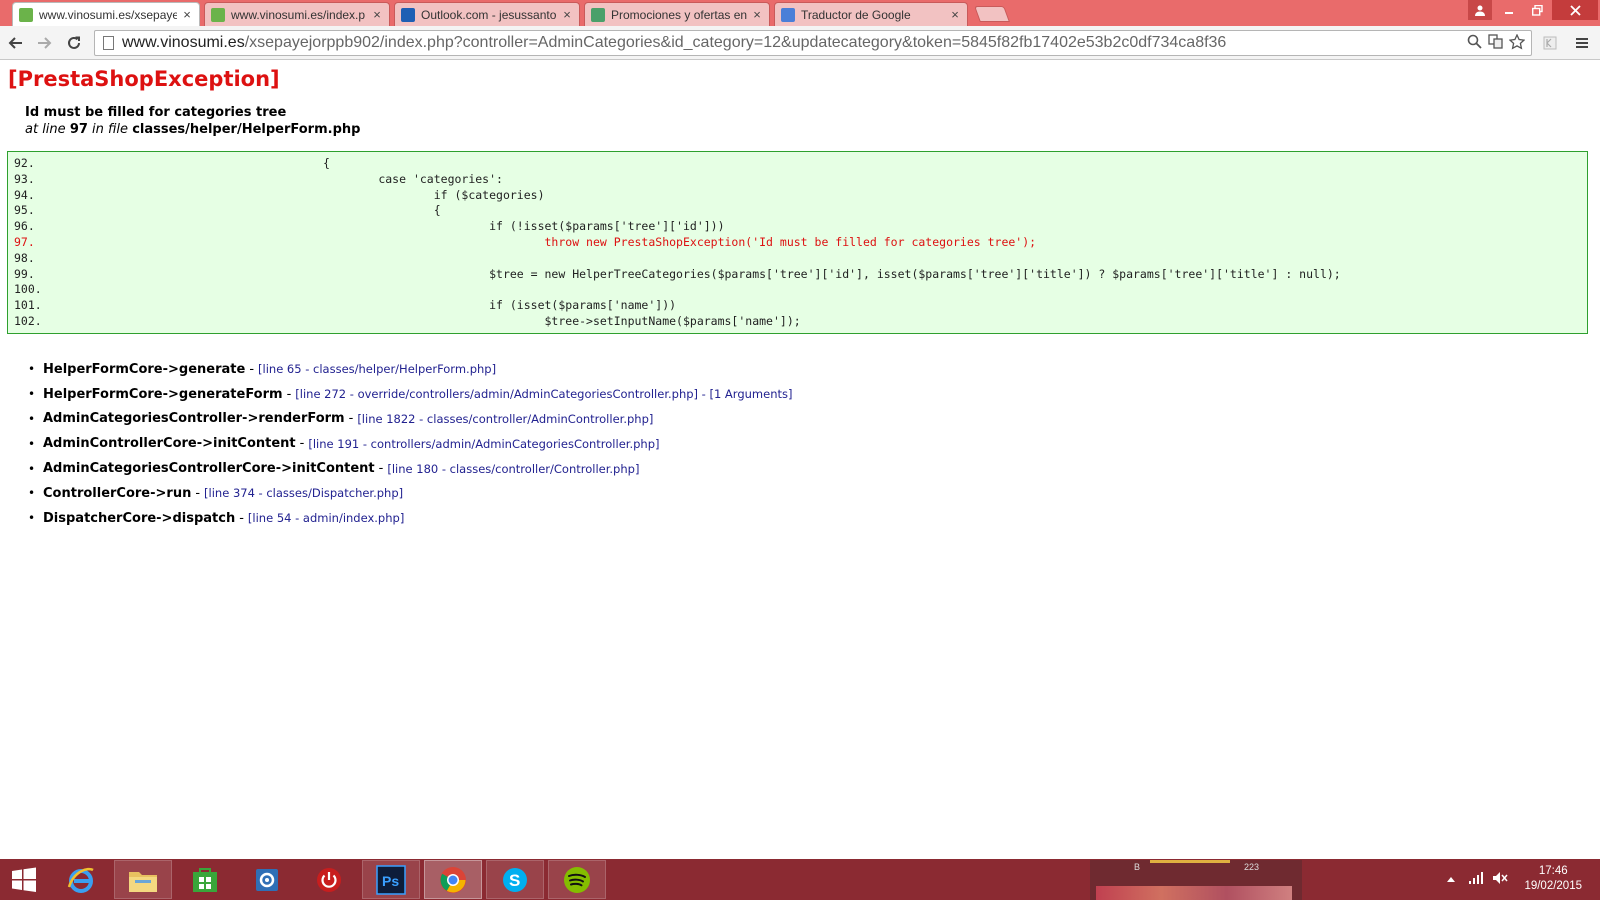  I want to click on user-profile-icon, so click(1480, 10).